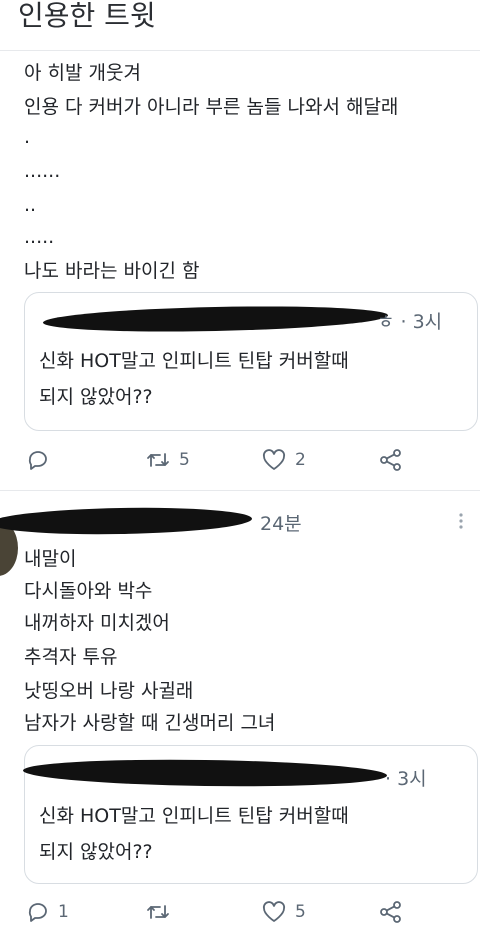 This screenshot has width=480, height=931. I want to click on like-button: 2, so click(283, 460).